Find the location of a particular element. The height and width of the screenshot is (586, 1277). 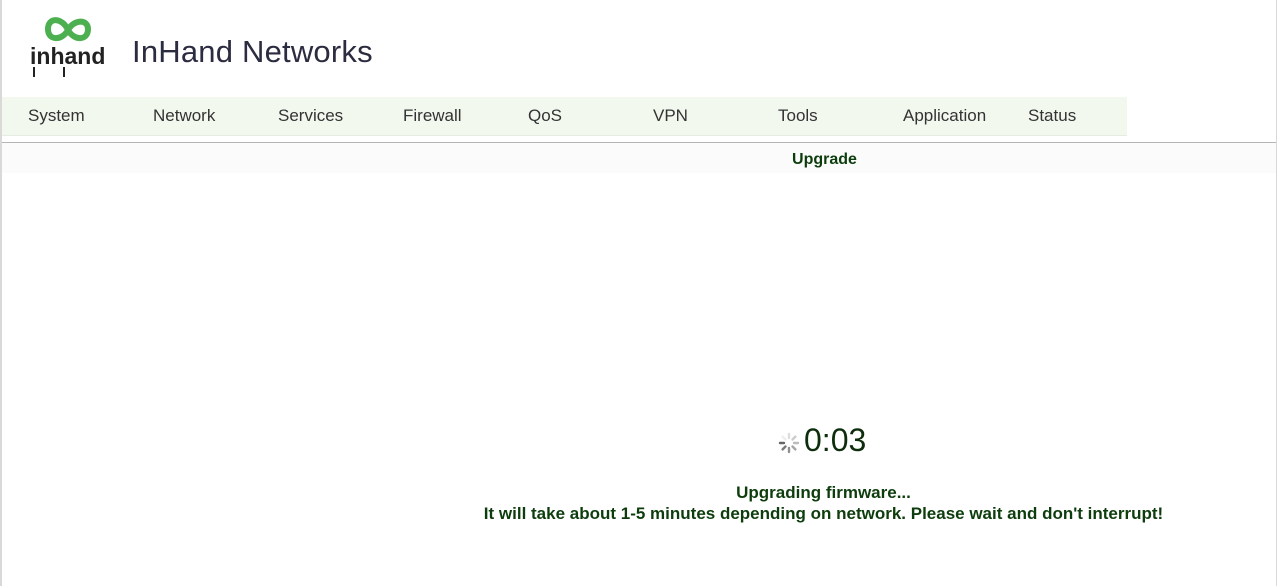

loading-spinner-icon is located at coordinates (789, 443).